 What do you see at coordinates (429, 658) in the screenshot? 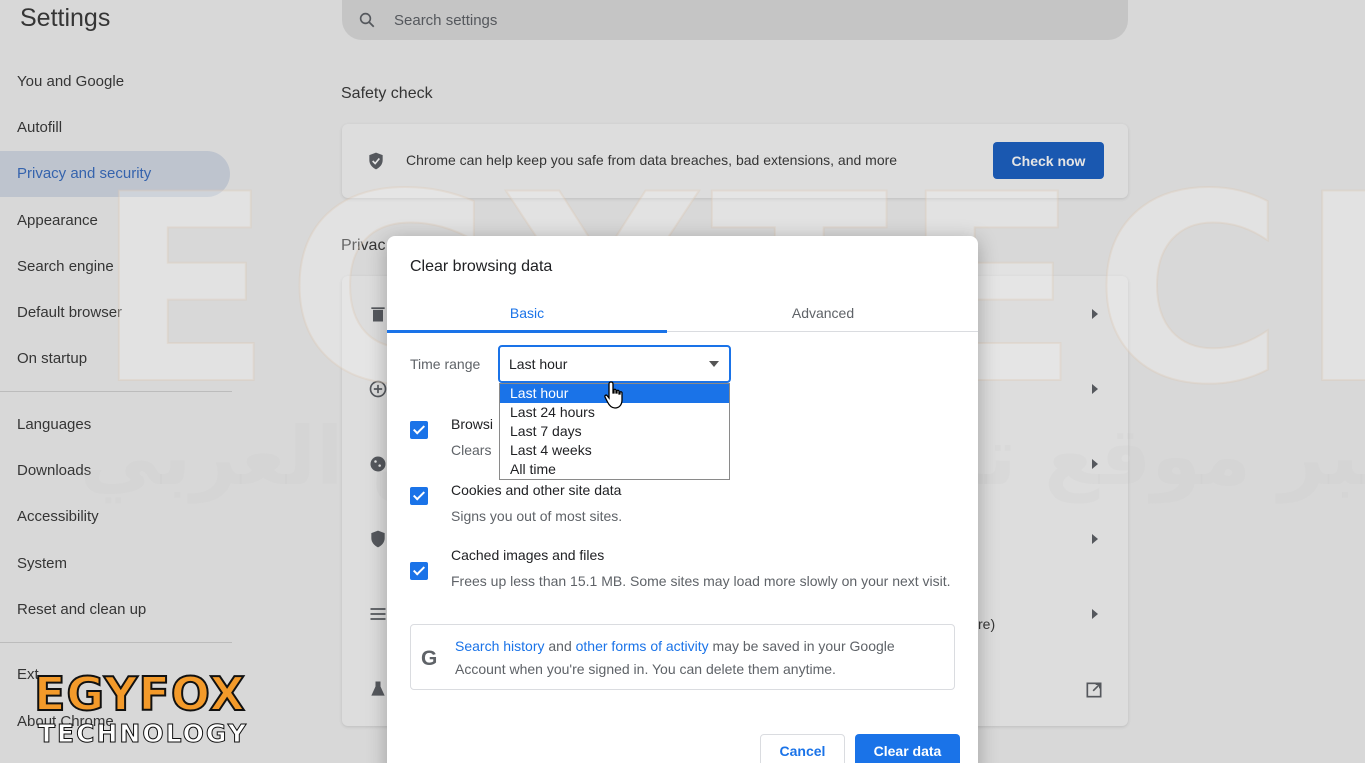
I see `google-icon: G` at bounding box center [429, 658].